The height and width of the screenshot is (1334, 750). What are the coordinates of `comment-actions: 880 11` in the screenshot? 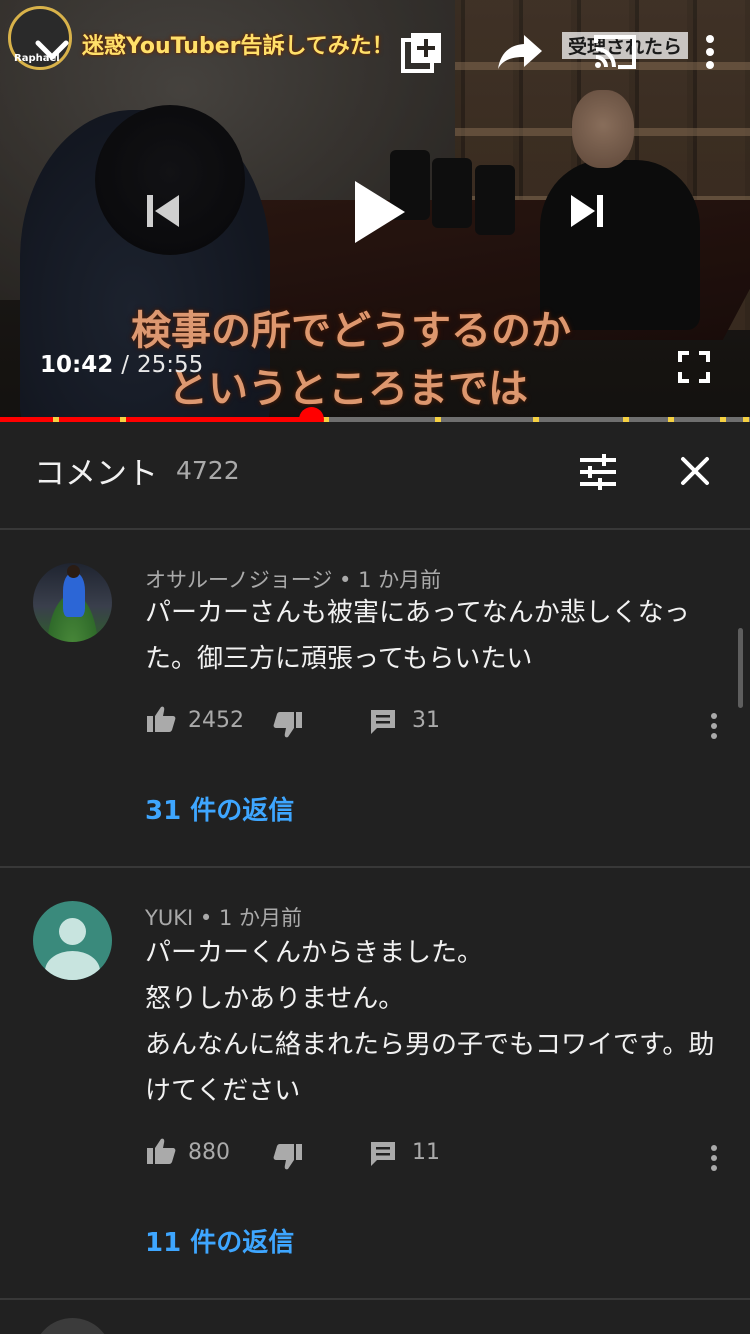 It's located at (445, 1154).